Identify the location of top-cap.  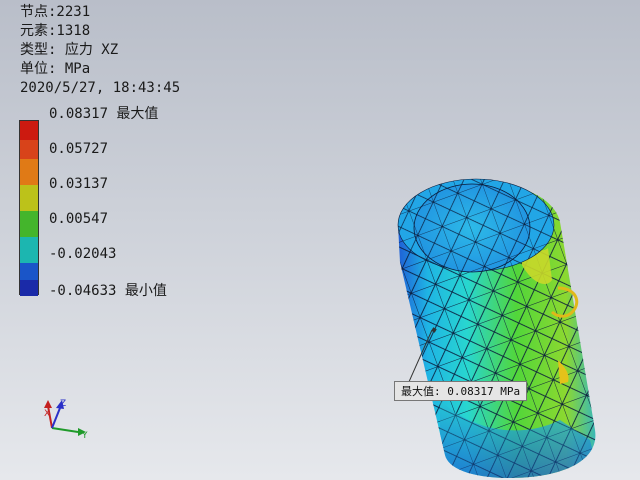
(472, 228).